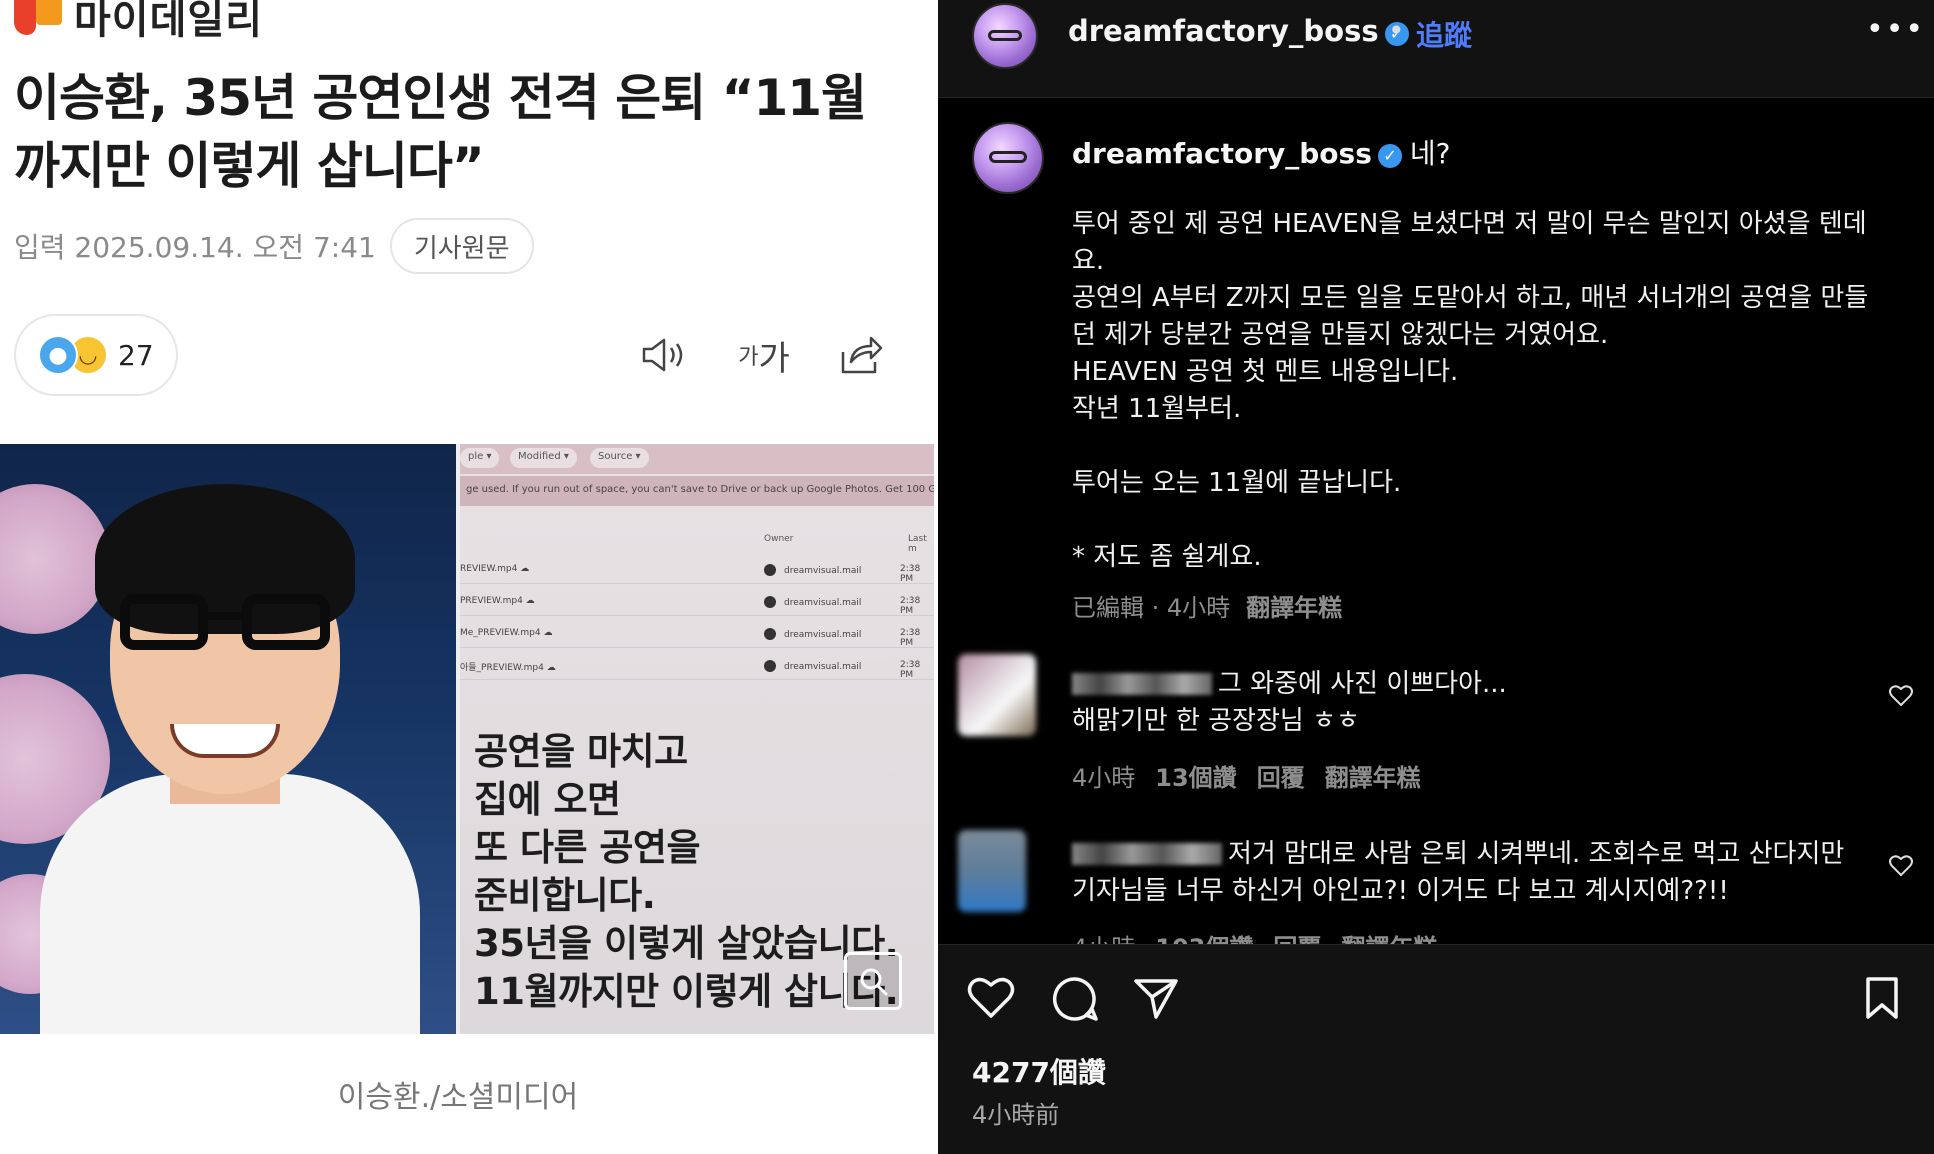  What do you see at coordinates (225, 624) in the screenshot?
I see `glasses-graphic` at bounding box center [225, 624].